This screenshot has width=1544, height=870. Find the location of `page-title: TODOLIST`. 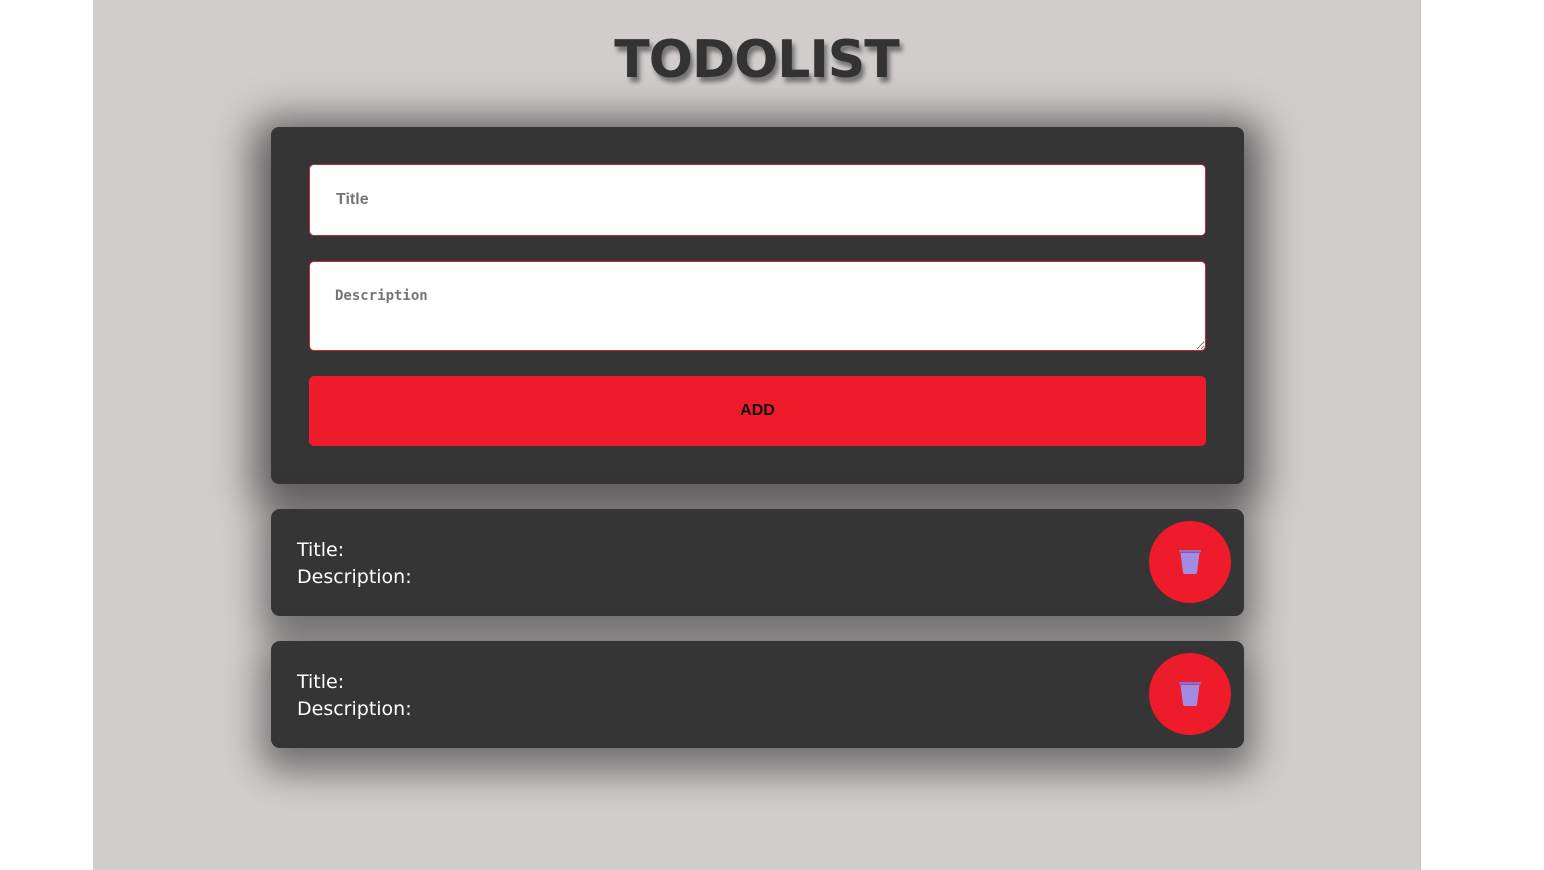

page-title: TODOLIST is located at coordinates (756, 60).